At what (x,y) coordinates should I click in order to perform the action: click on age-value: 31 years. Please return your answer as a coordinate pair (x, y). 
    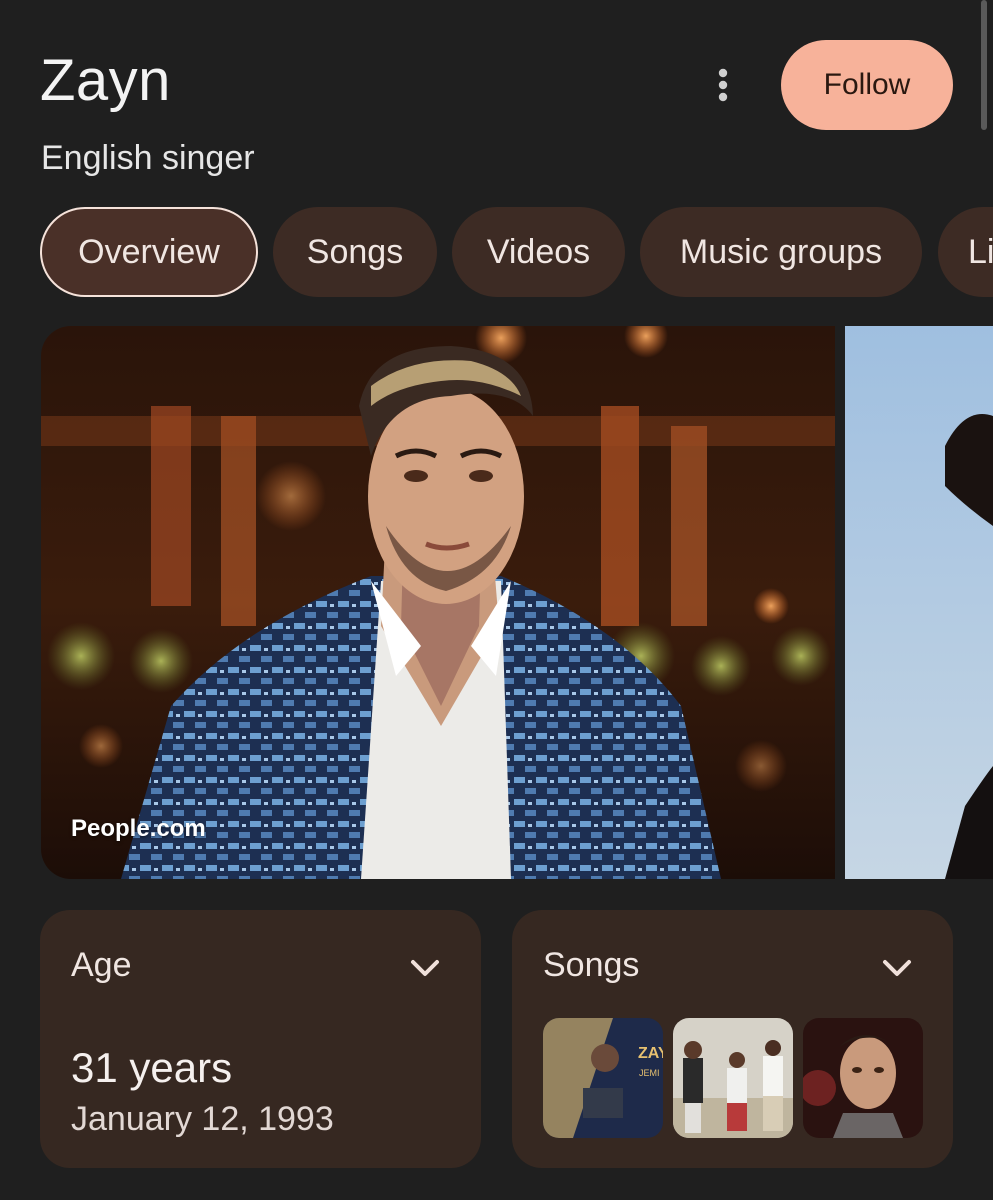
    Looking at the image, I should click on (152, 1067).